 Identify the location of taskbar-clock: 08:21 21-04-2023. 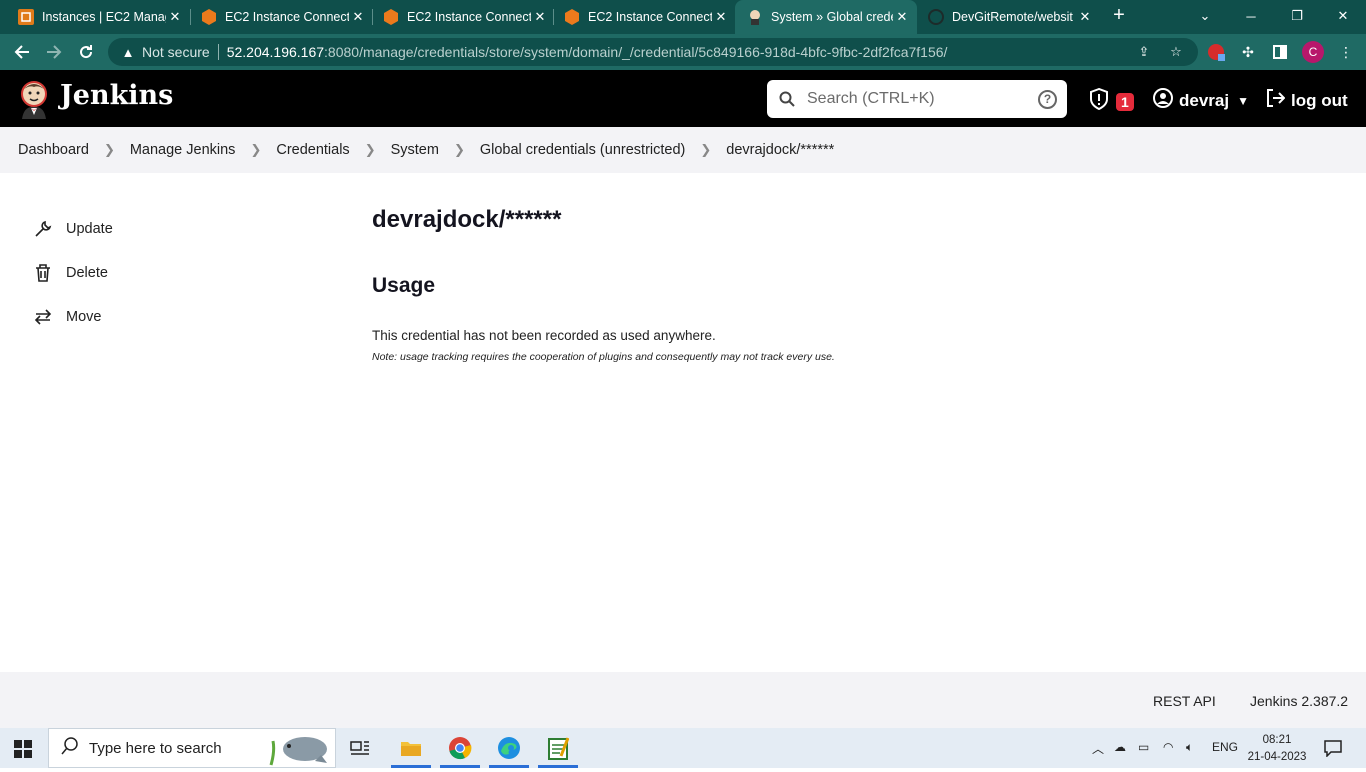
(1277, 749).